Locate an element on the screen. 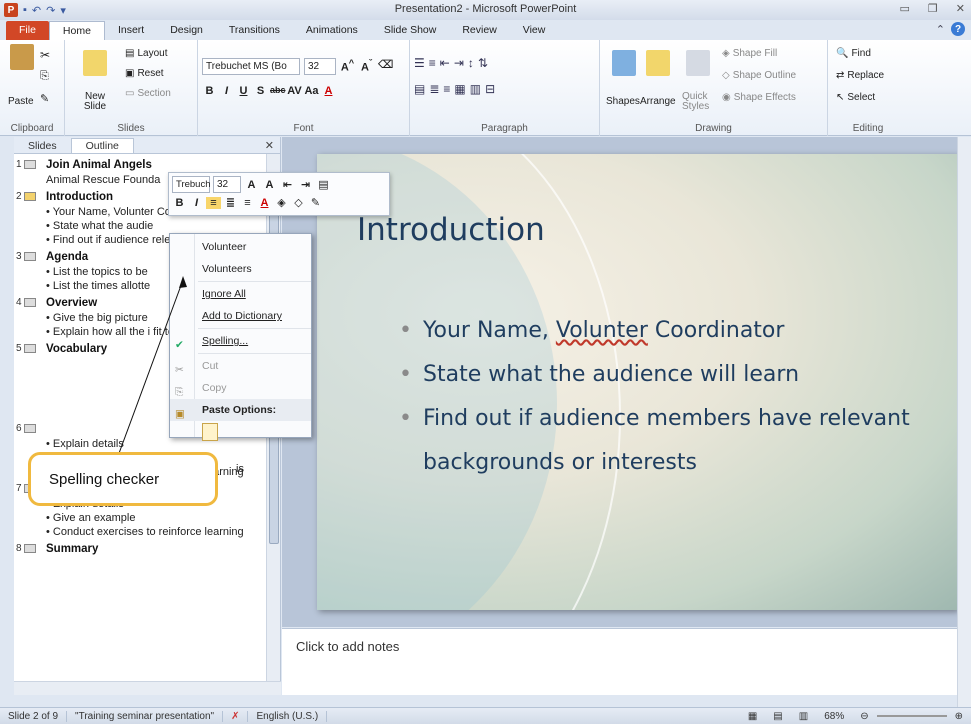  suggestion-volunteers: Volunteers is located at coordinates (240, 269).